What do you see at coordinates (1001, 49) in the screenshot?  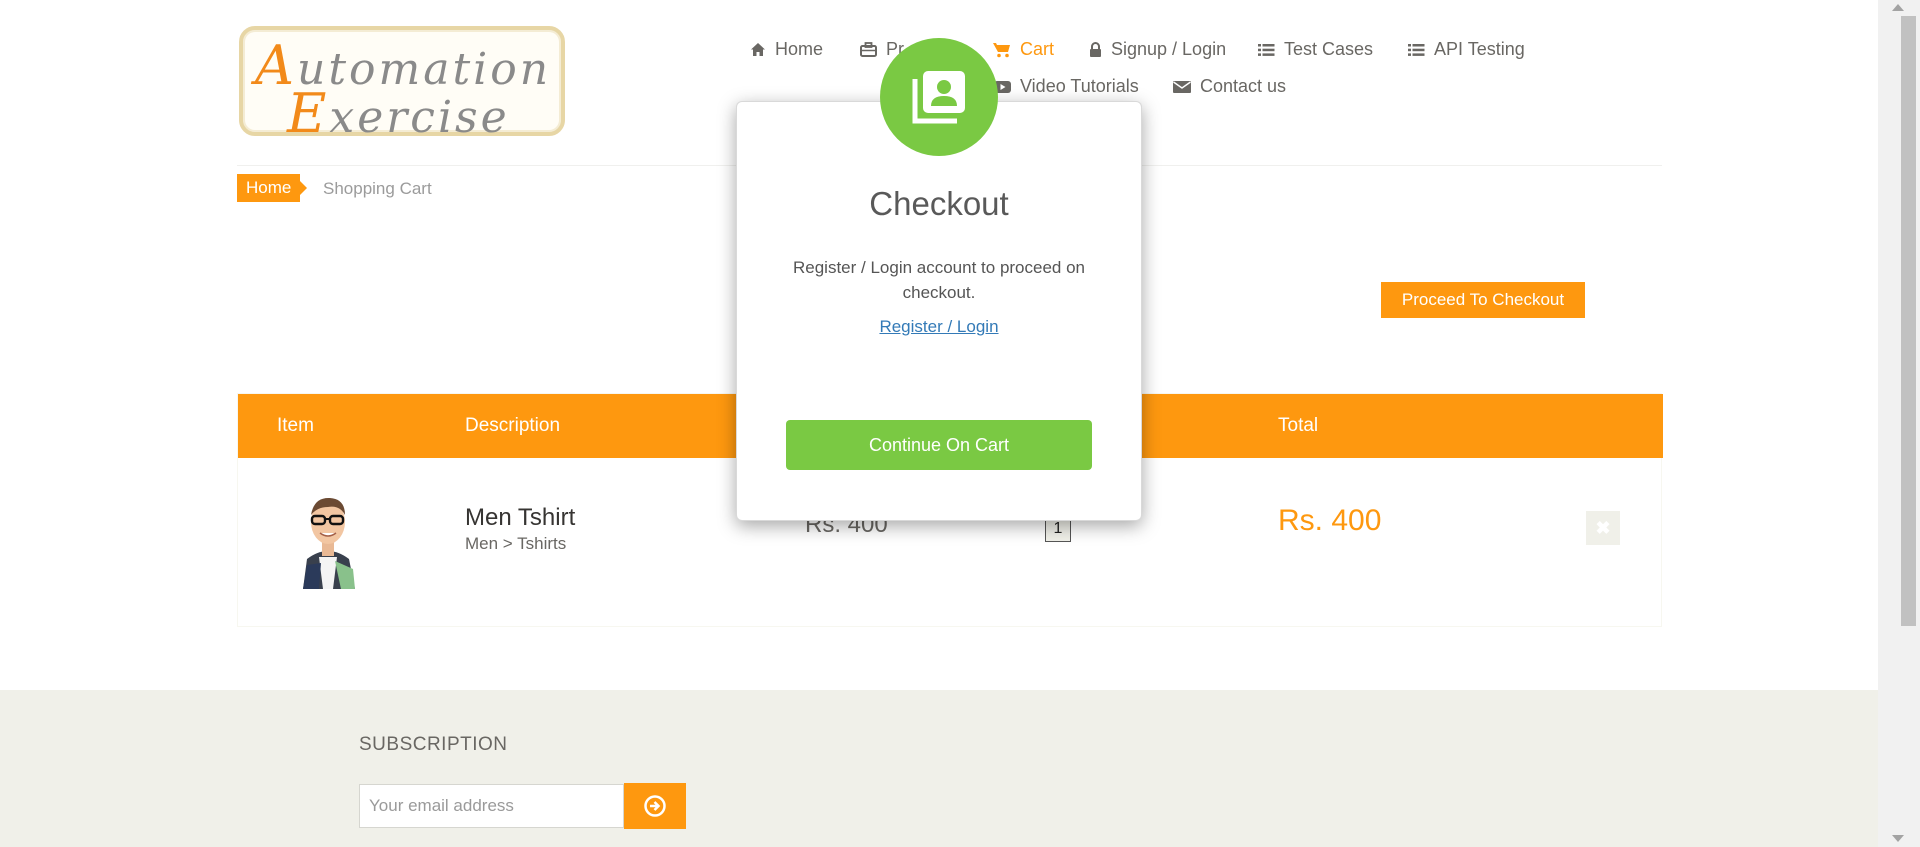 I see `cart-icon` at bounding box center [1001, 49].